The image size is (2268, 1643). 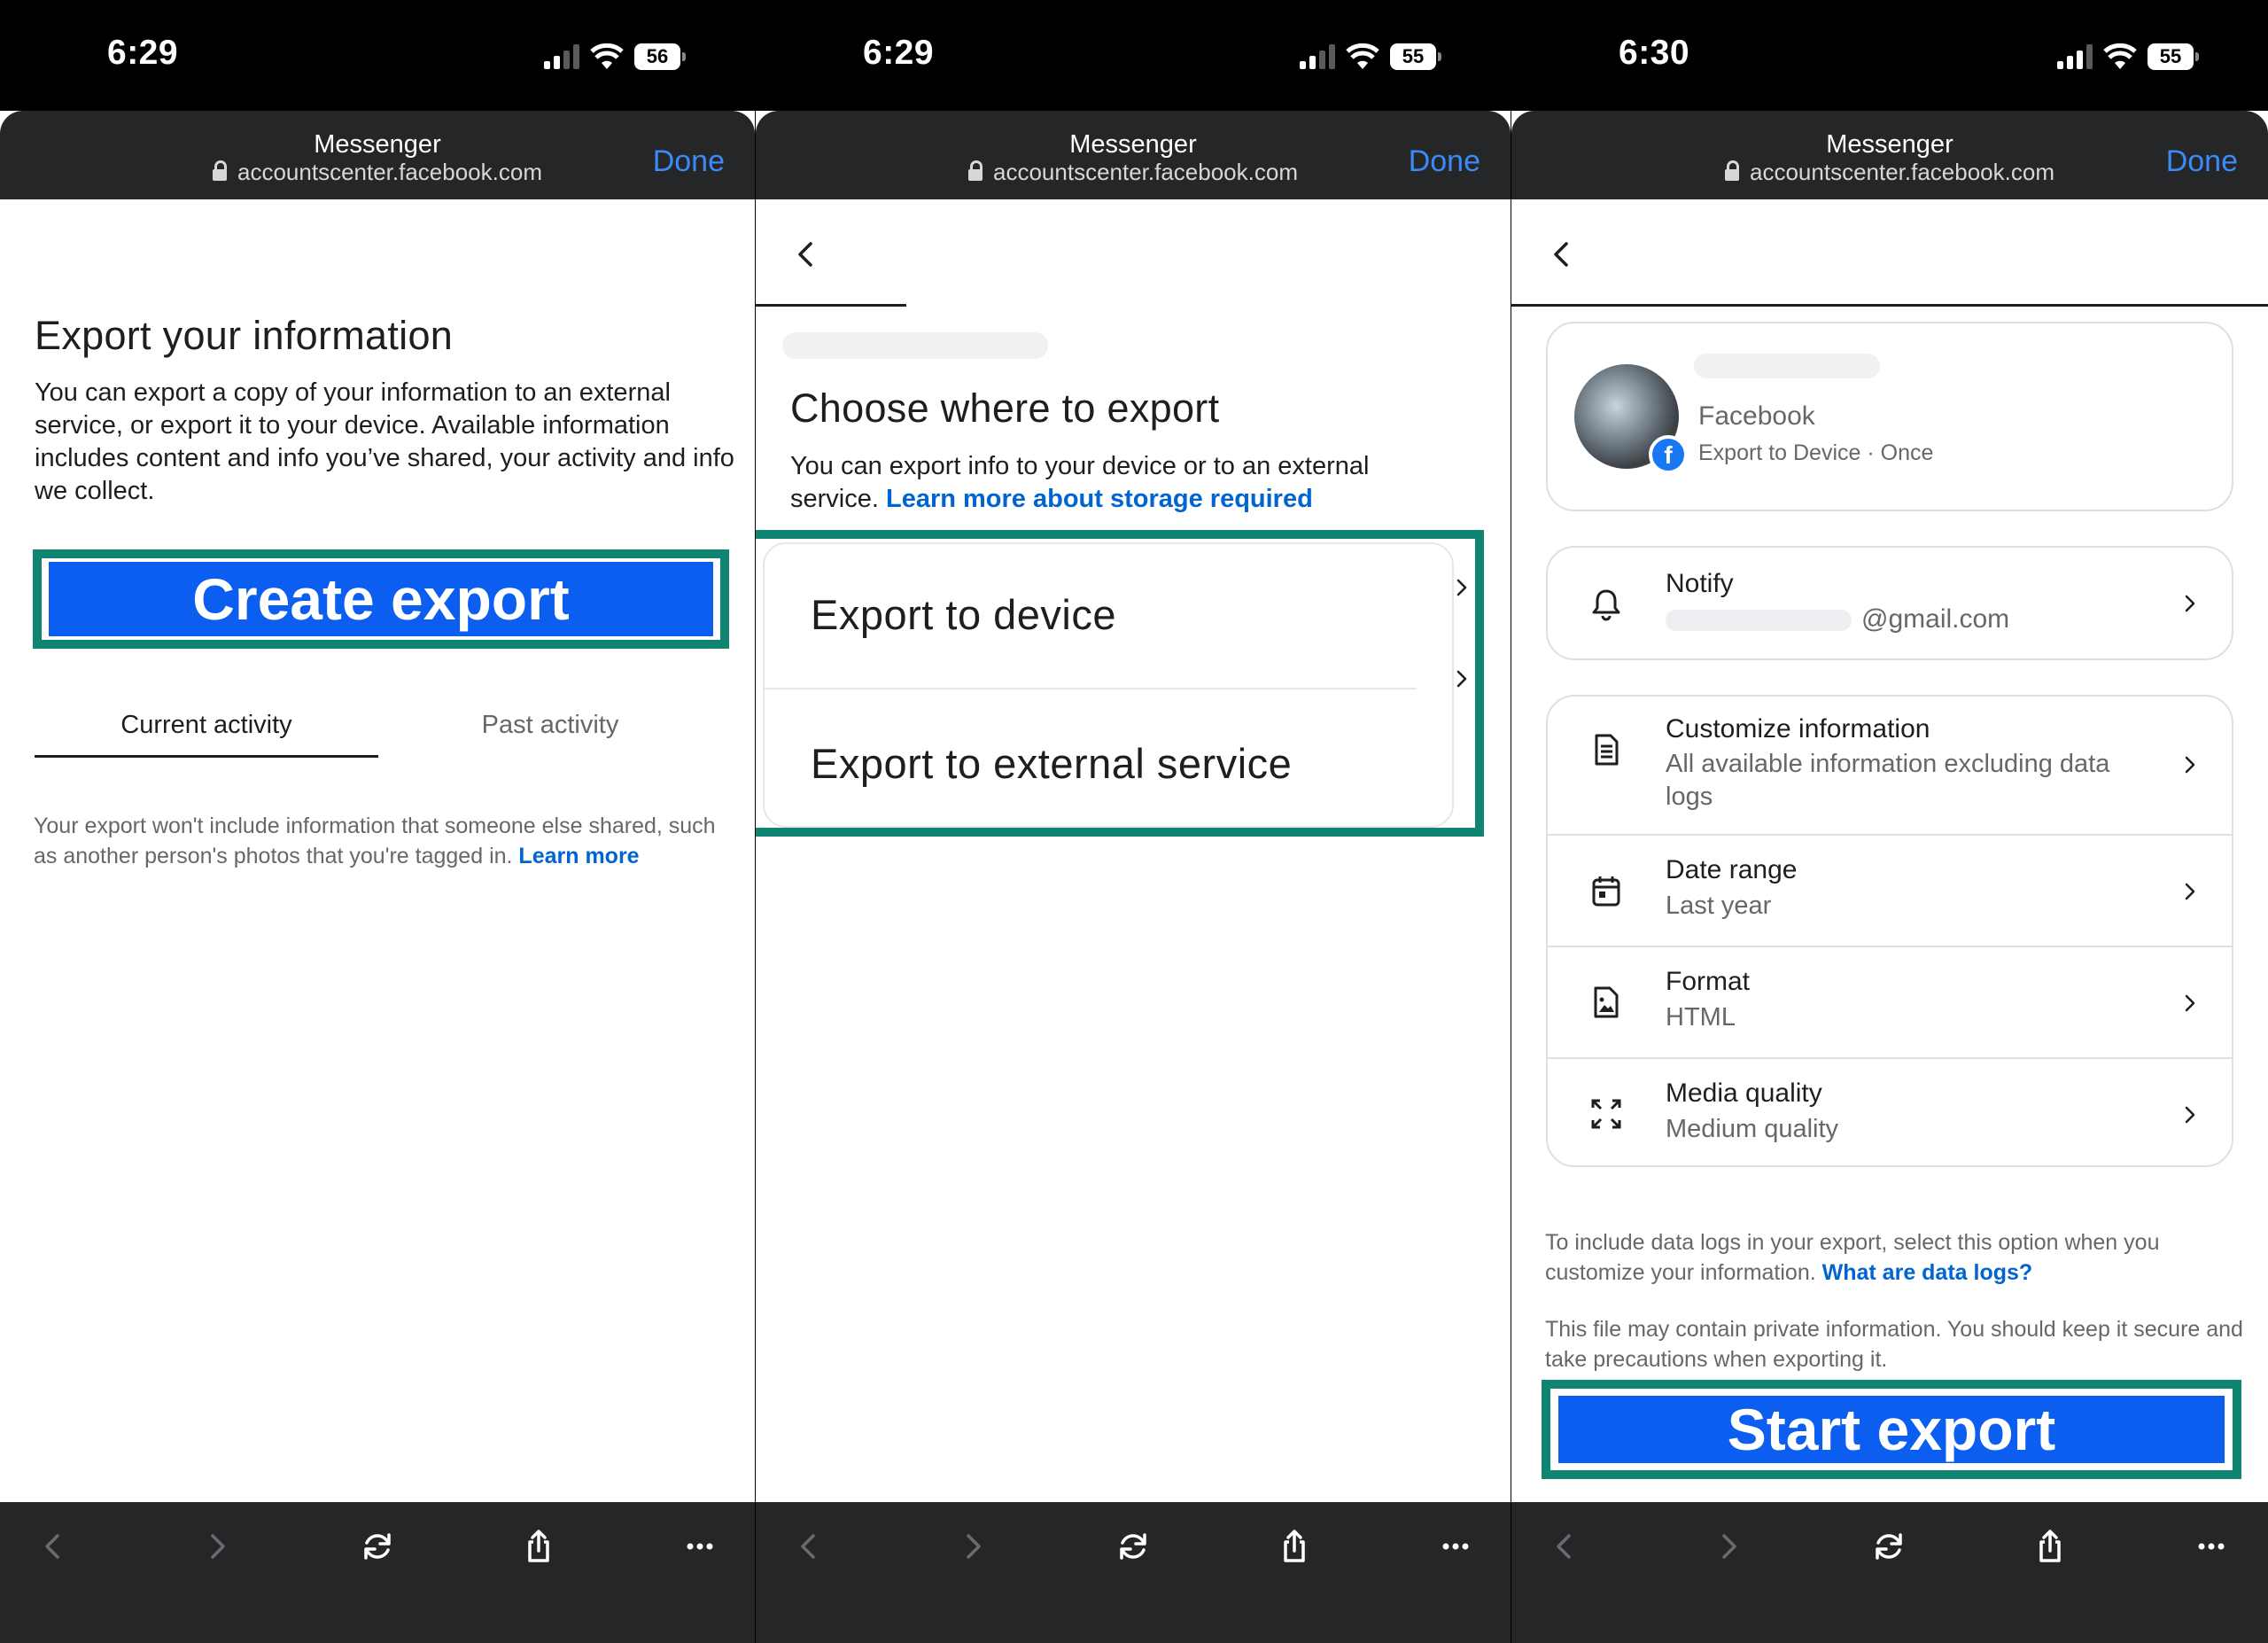 I want to click on status-bar: 6:29 56, so click(x=377, y=55).